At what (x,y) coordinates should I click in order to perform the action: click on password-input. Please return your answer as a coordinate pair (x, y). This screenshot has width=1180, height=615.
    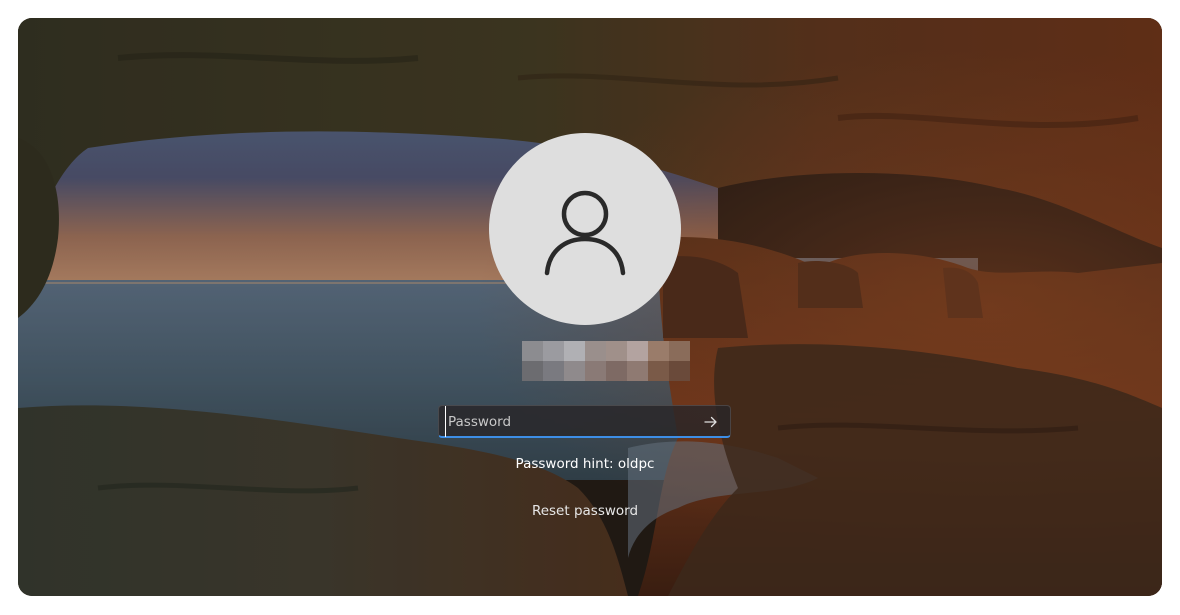
    Looking at the image, I should click on (572, 421).